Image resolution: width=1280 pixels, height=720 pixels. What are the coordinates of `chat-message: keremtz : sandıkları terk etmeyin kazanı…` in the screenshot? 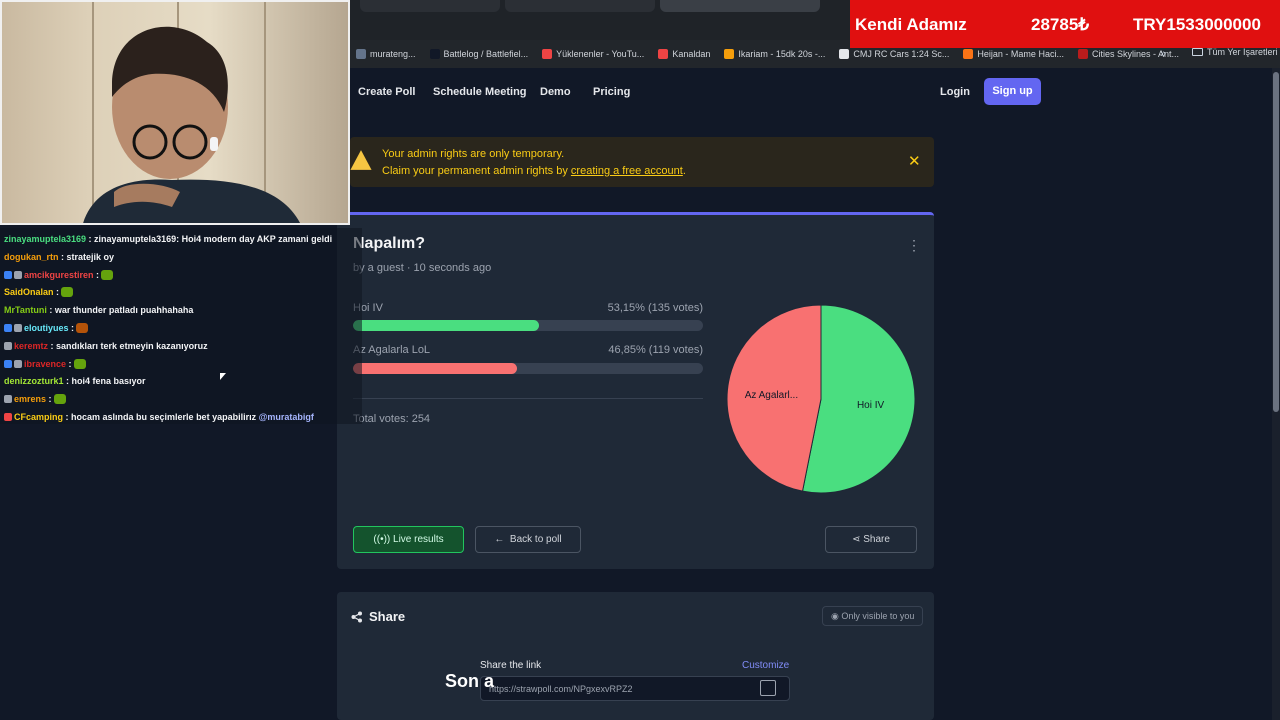 It's located at (106, 346).